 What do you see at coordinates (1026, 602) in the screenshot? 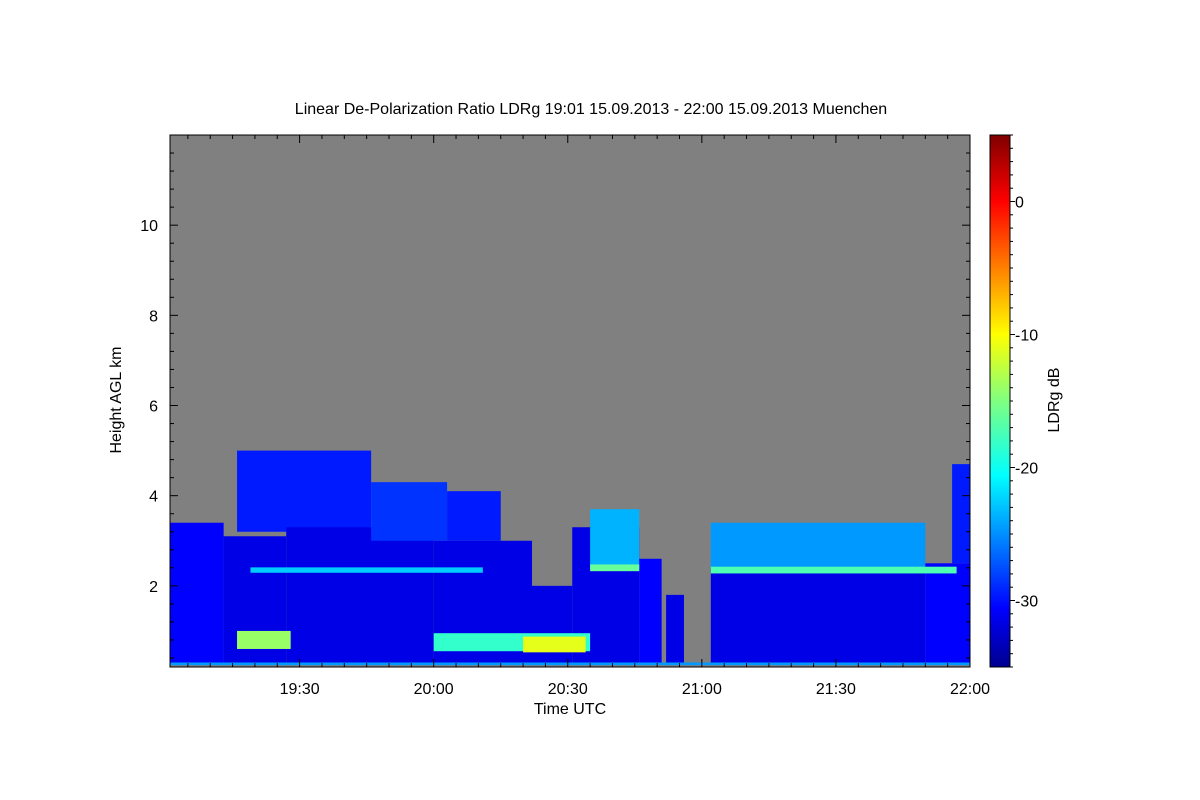
I see `colorbar-tick-label: -30` at bounding box center [1026, 602].